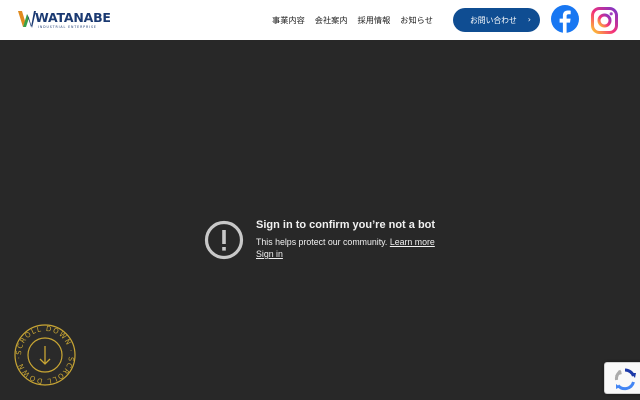 This screenshot has width=640, height=400. I want to click on contact-button: お問い合わせ ›, so click(496, 20).